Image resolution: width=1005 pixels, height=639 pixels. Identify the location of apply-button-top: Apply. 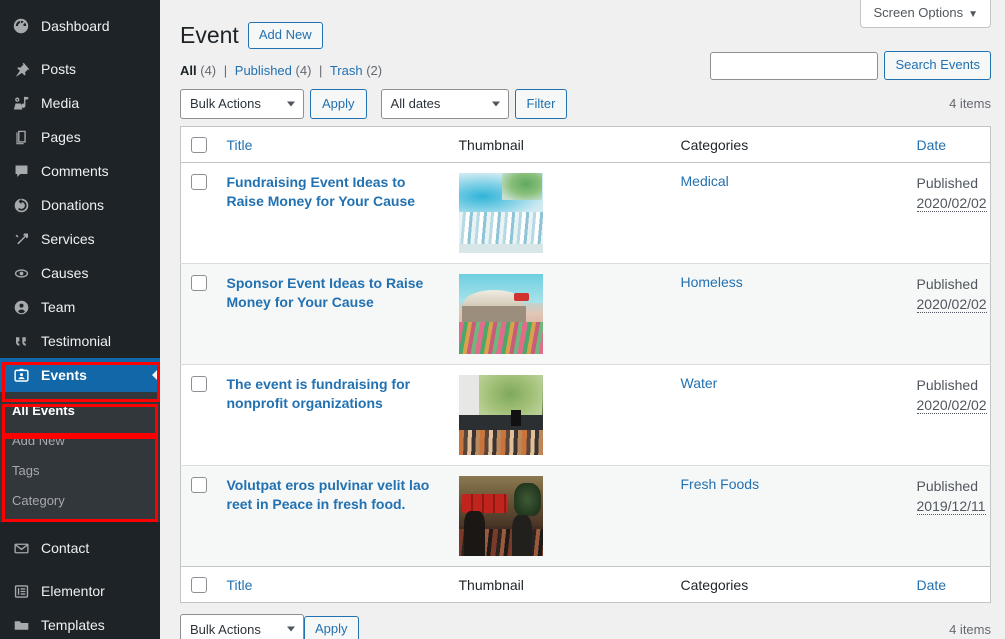
(338, 103).